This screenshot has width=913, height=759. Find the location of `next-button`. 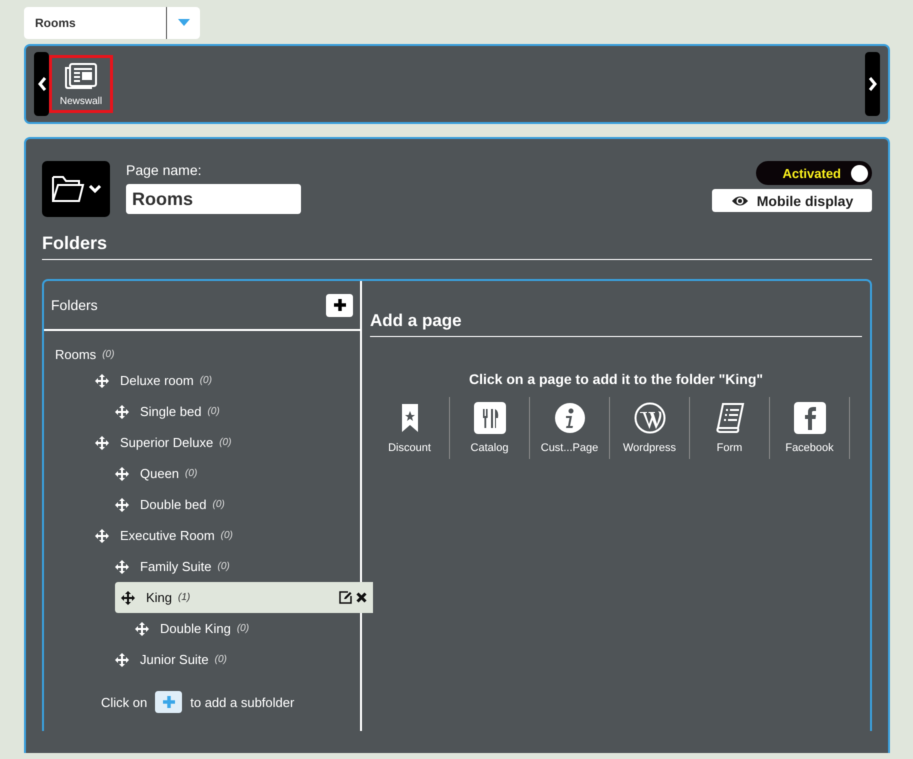

next-button is located at coordinates (872, 84).